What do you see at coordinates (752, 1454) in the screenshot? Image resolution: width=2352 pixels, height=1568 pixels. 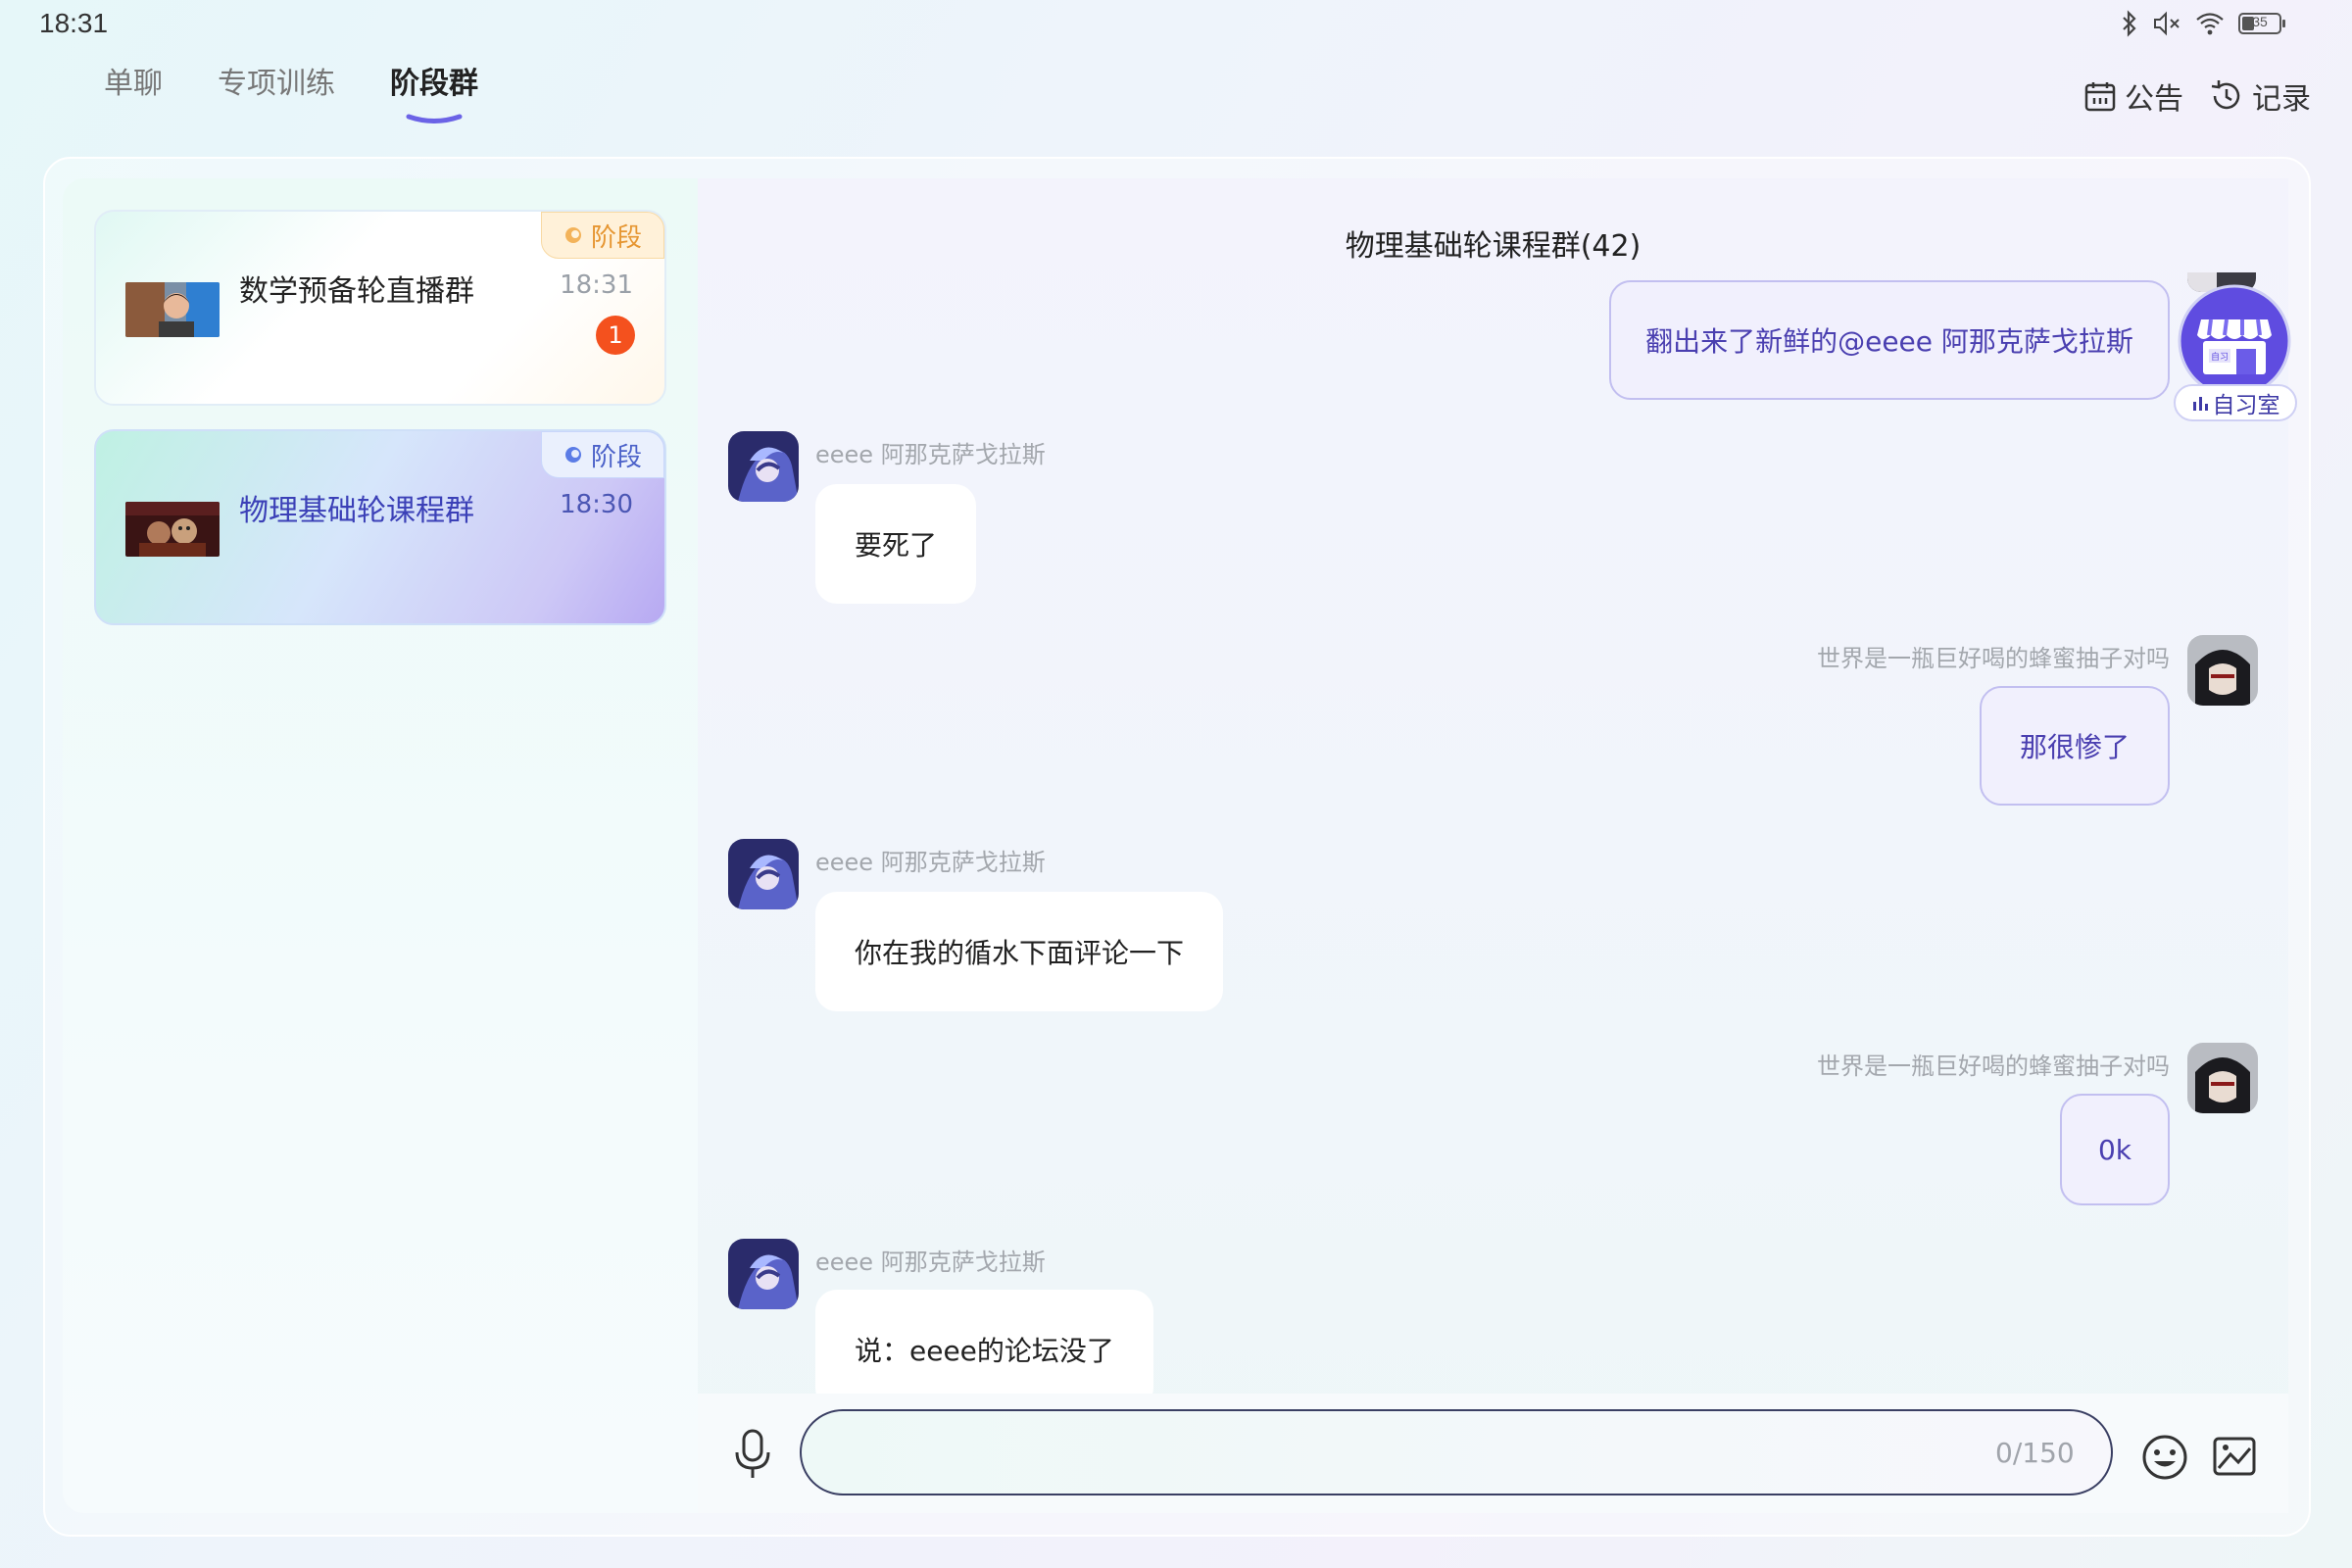 I see `microphone-icon` at bounding box center [752, 1454].